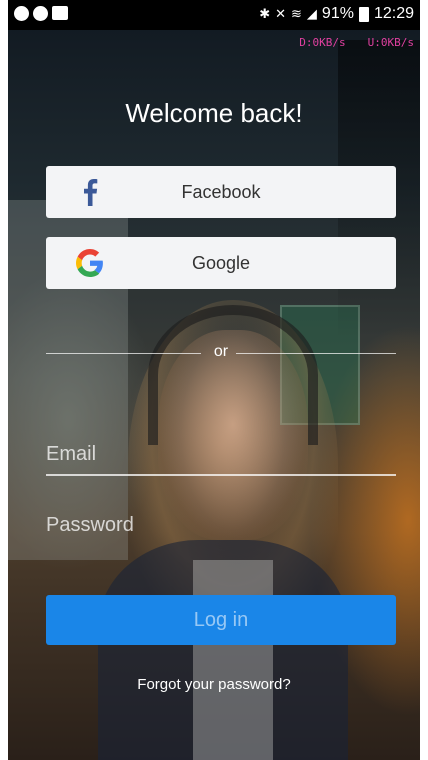 The width and height of the screenshot is (428, 760). I want to click on image-icon, so click(60, 13).